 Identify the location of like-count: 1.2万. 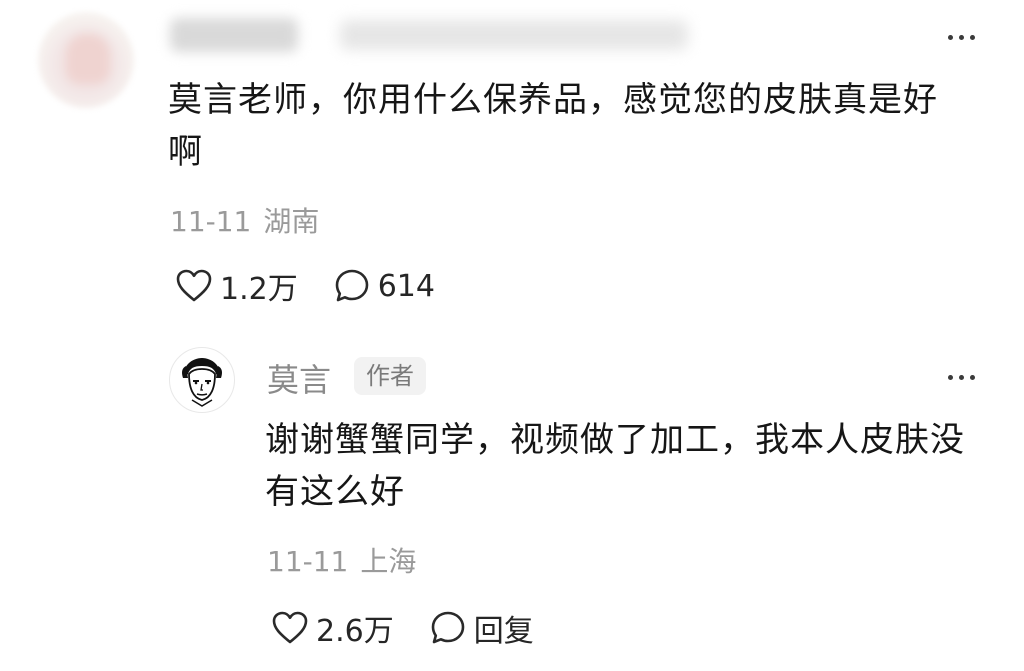
(259, 289).